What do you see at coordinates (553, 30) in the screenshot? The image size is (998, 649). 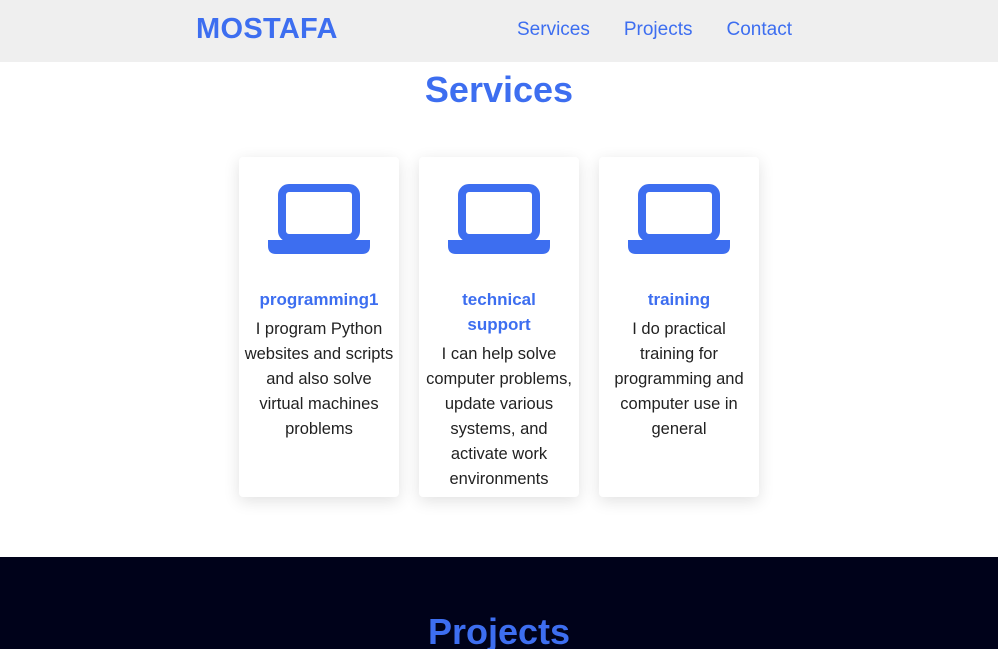 I see `nav-link-services: Services` at bounding box center [553, 30].